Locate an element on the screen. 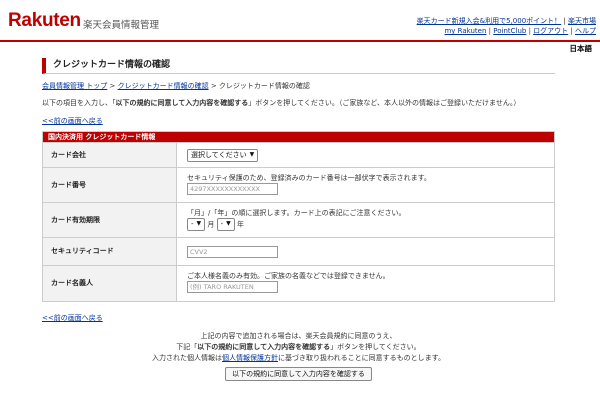 This screenshot has width=600, height=412. card-promo-link: 楽天カード新規入会&利用で5,000ポイント！ is located at coordinates (489, 21).